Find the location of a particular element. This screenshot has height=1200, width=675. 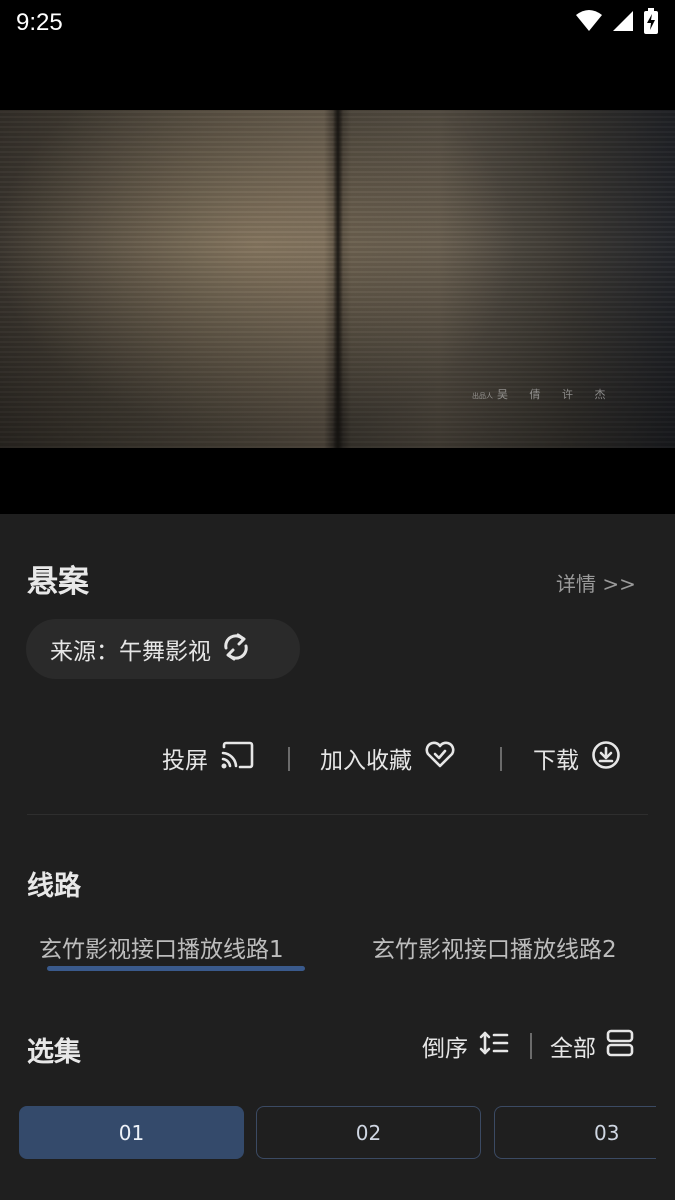

download-icon is located at coordinates (606, 758).